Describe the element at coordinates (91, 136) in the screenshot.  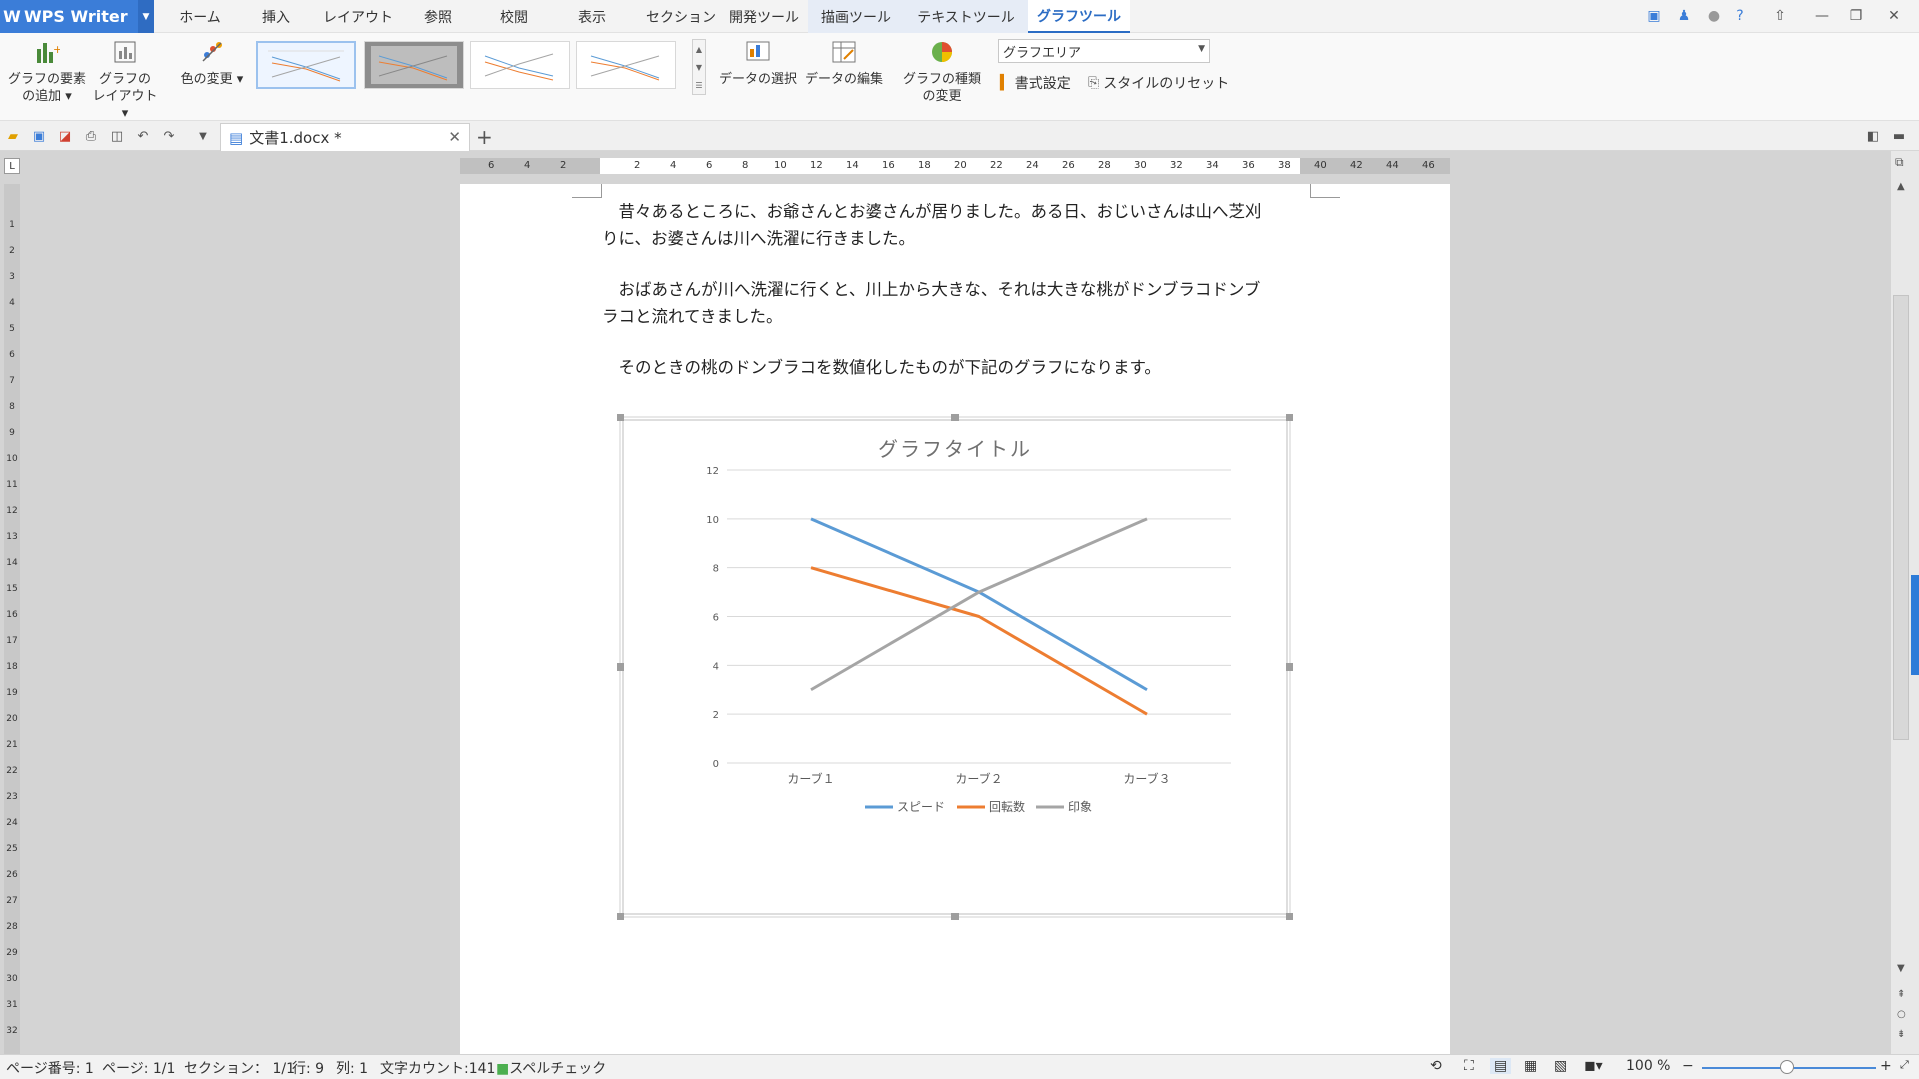
I see `print-icon: ⎙` at that location.